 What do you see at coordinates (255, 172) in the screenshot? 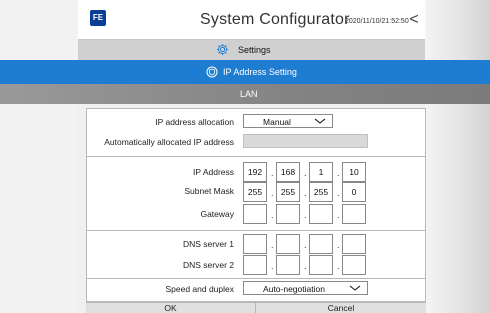
I see `ip-address-octet-1: 192` at bounding box center [255, 172].